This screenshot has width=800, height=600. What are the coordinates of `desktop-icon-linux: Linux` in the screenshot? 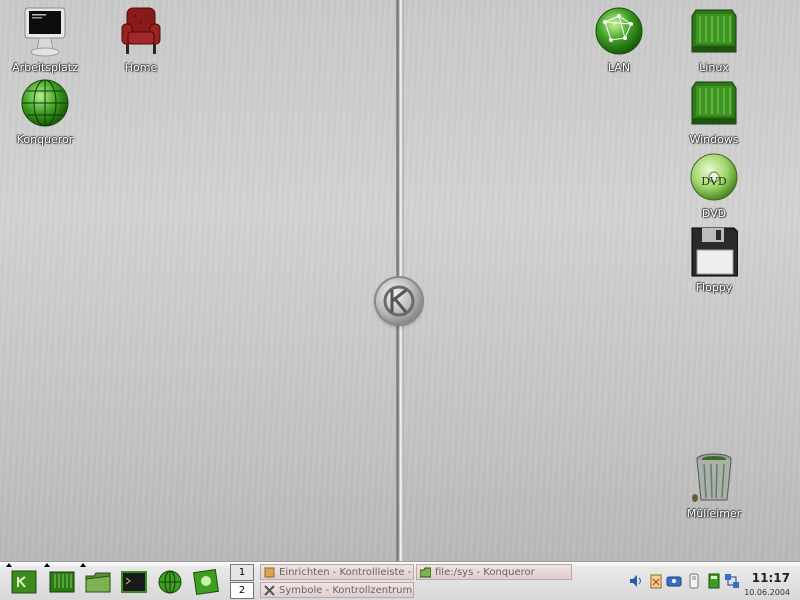 It's located at (714, 40).